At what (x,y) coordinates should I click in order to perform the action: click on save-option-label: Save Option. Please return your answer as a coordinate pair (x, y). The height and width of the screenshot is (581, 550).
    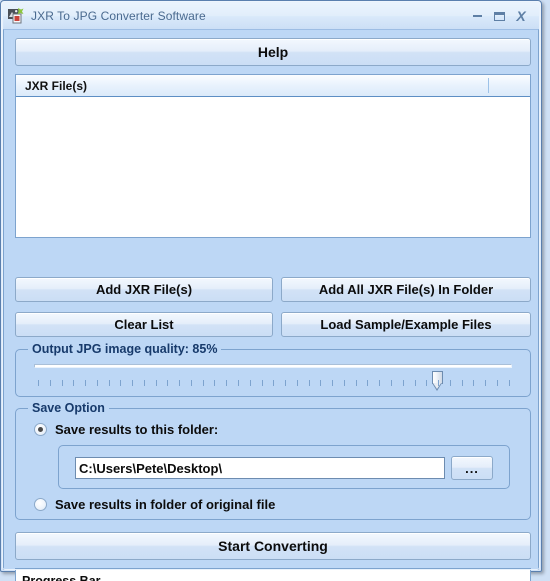
    Looking at the image, I should click on (68, 408).